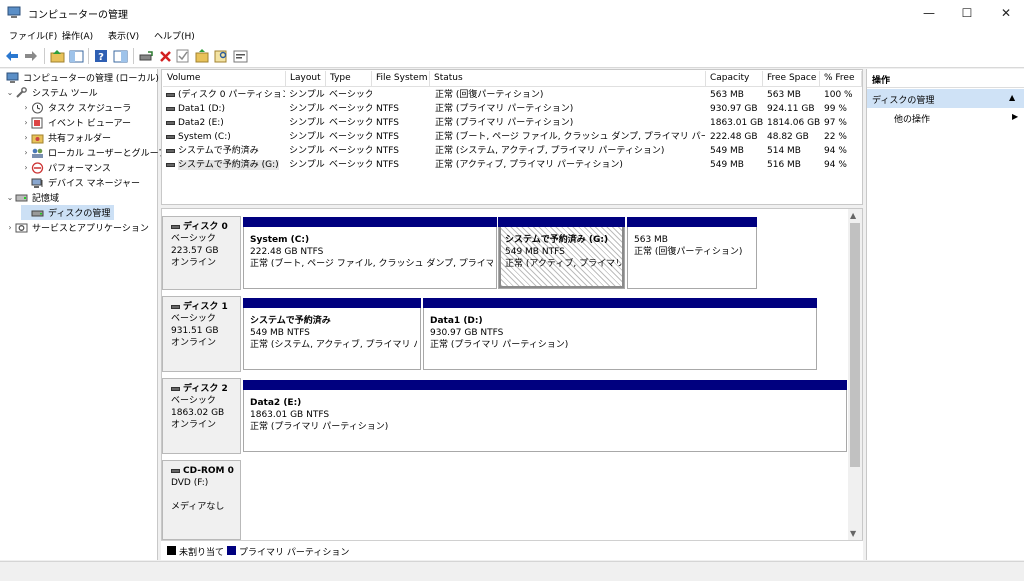 This screenshot has width=1024, height=581. Describe the element at coordinates (736, 95) in the screenshot. I see `volume-cell-capacity: 563 MB` at that location.